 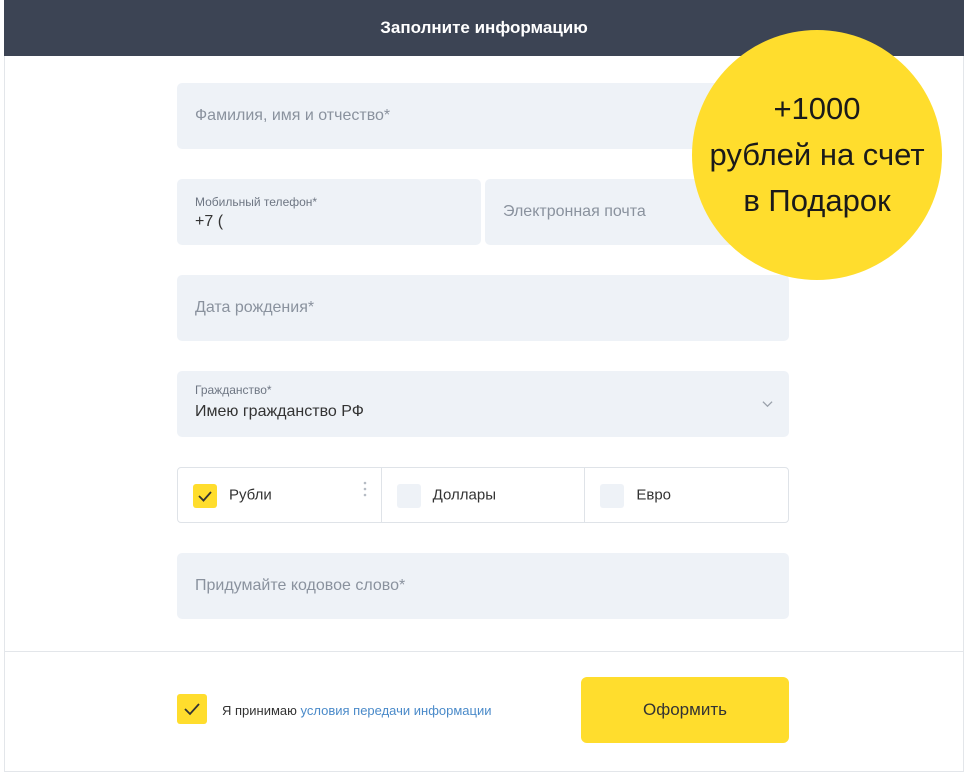 What do you see at coordinates (483, 404) in the screenshot?
I see `citizenship-select: Гражданство* Имею гражданство РФ` at bounding box center [483, 404].